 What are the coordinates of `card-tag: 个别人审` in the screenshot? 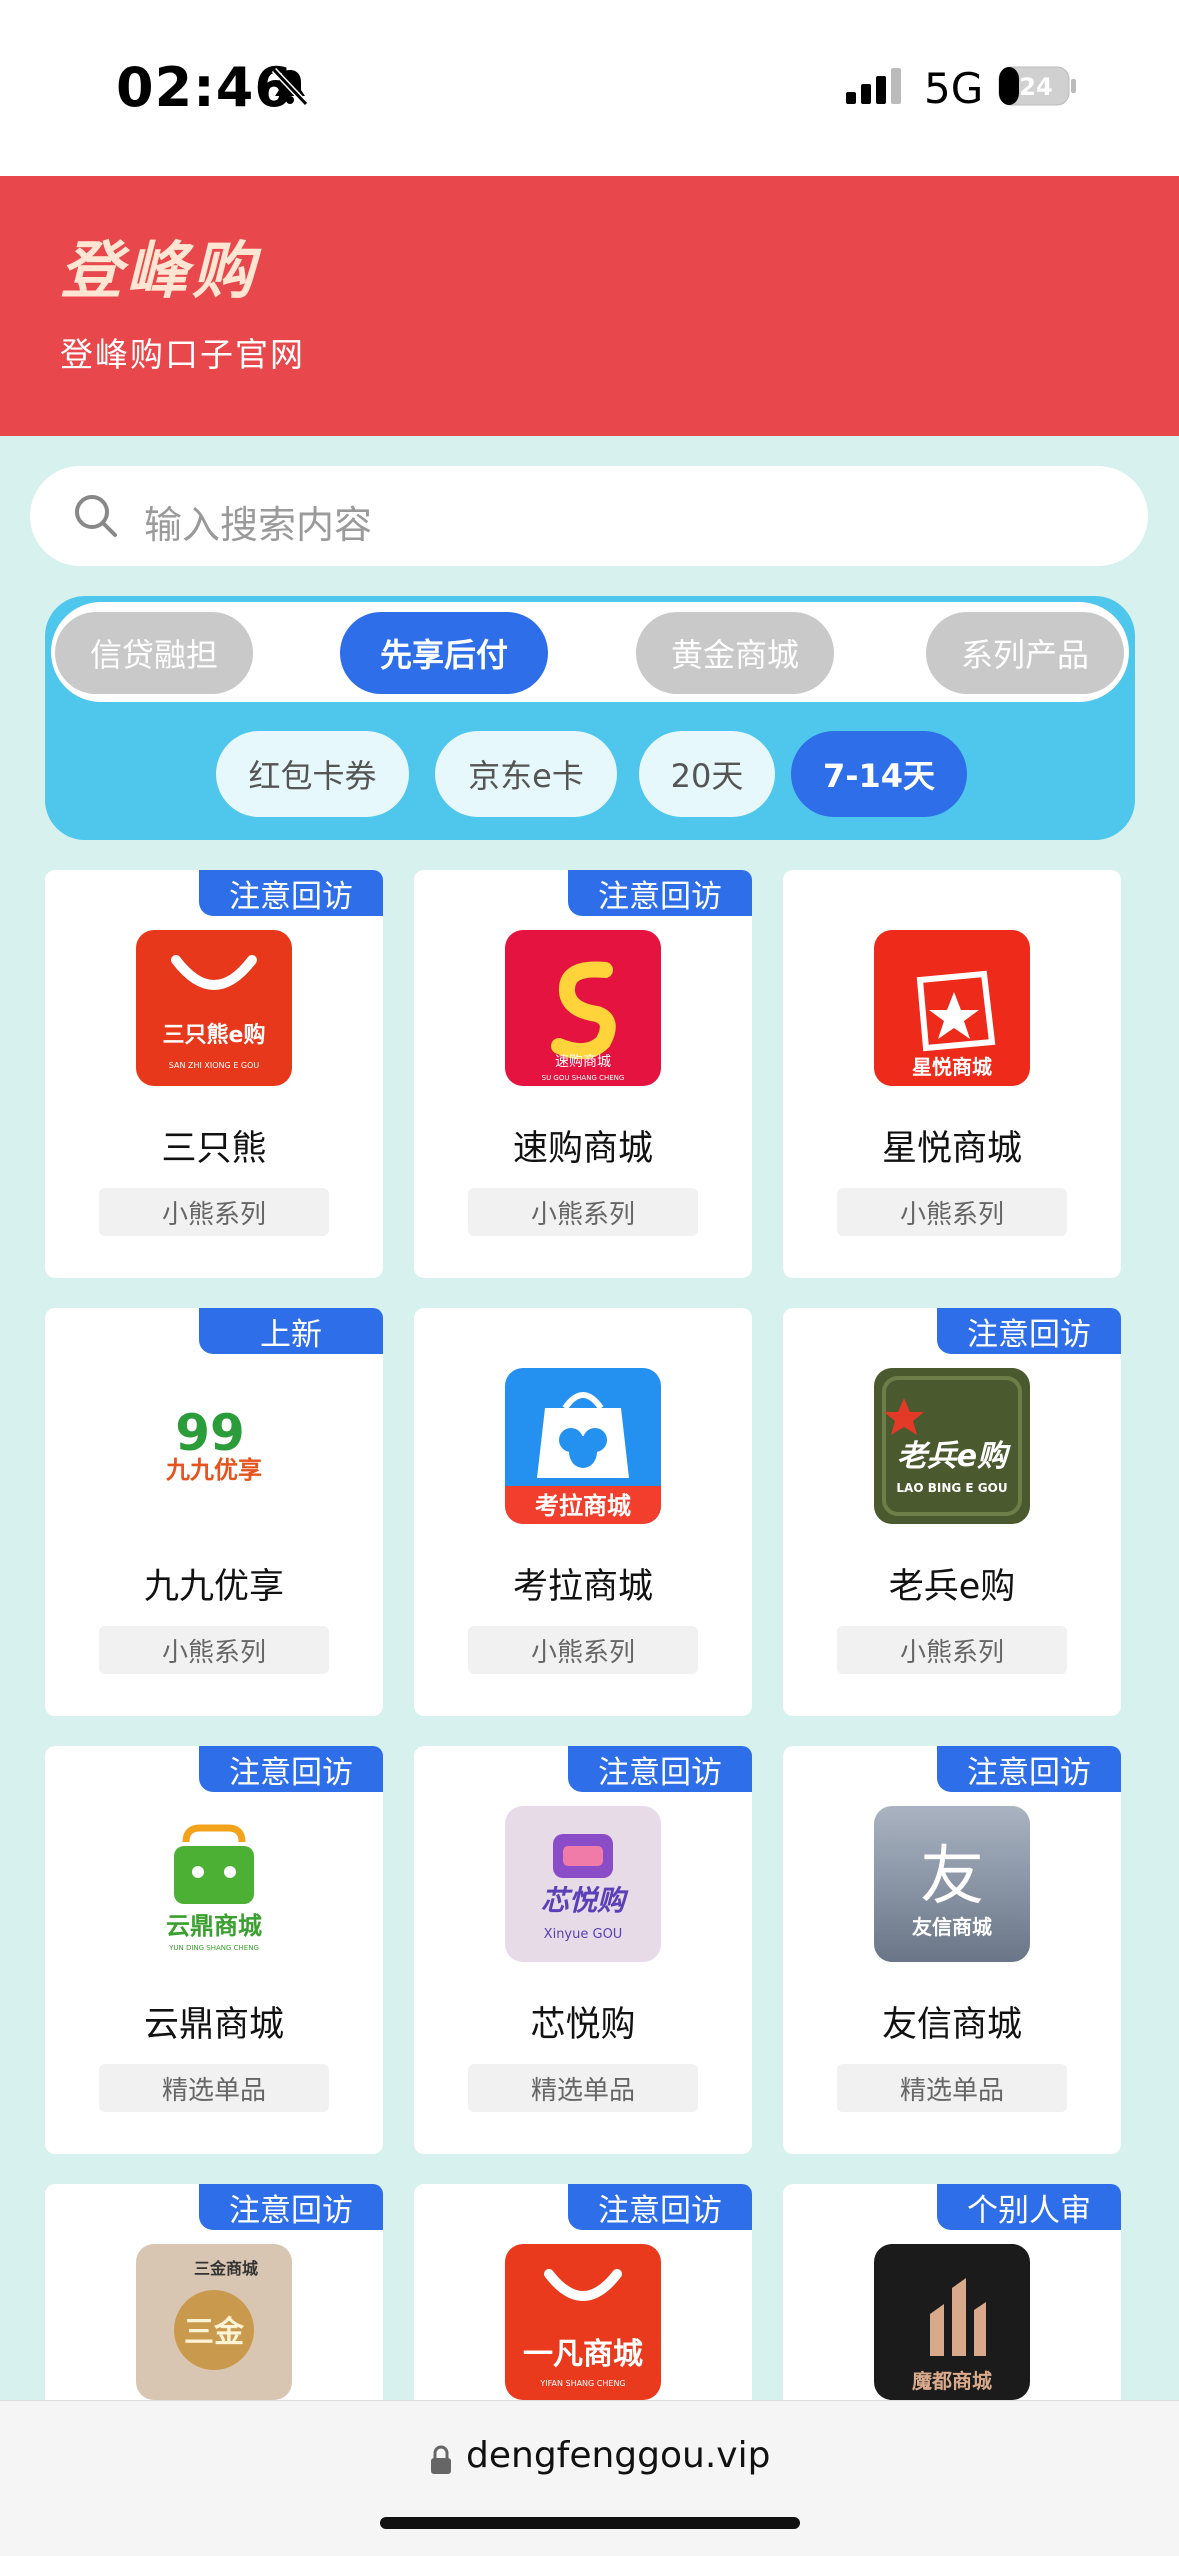 It's located at (1029, 2207).